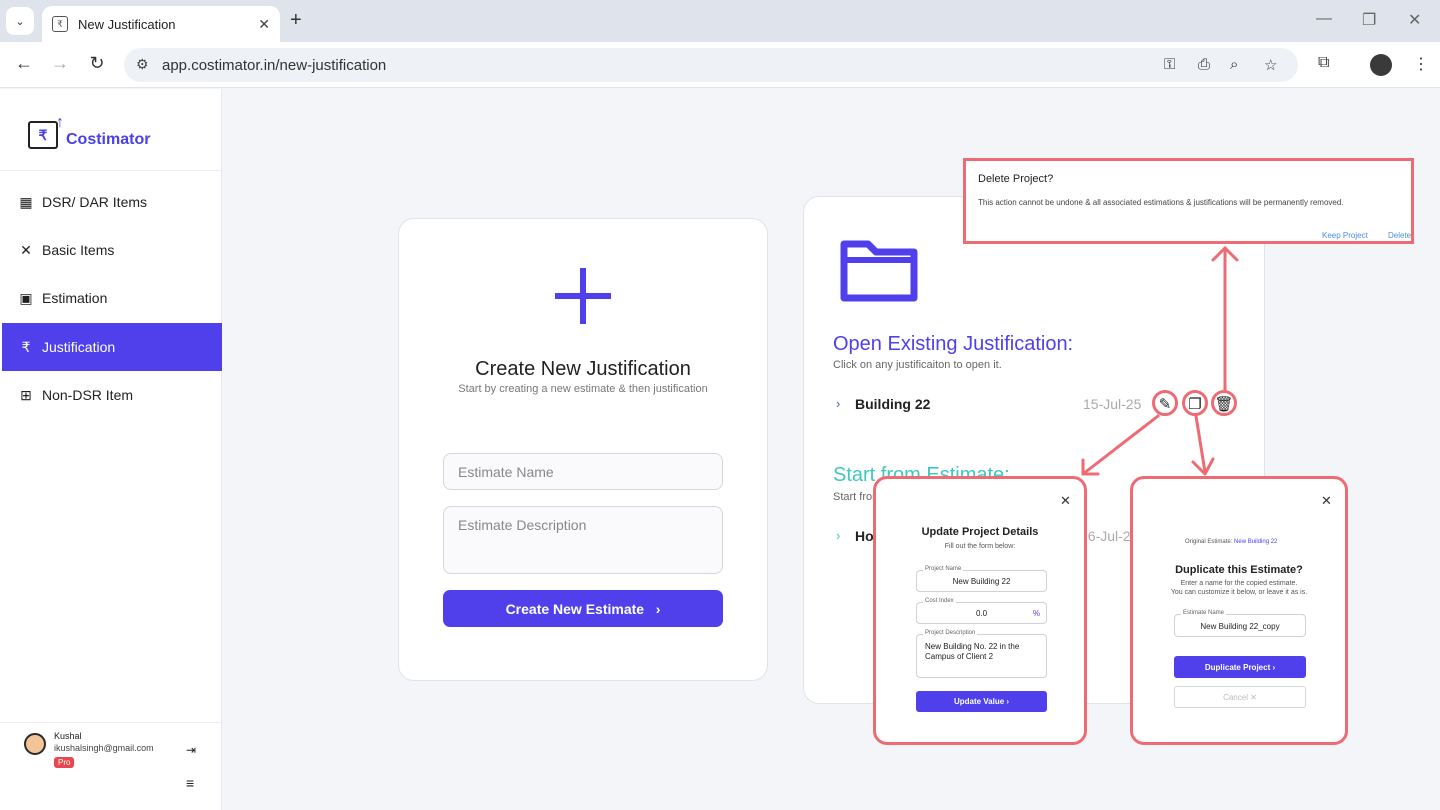 Image resolution: width=1440 pixels, height=810 pixels. I want to click on rupee-favicon-icon: ₹, so click(60, 24).